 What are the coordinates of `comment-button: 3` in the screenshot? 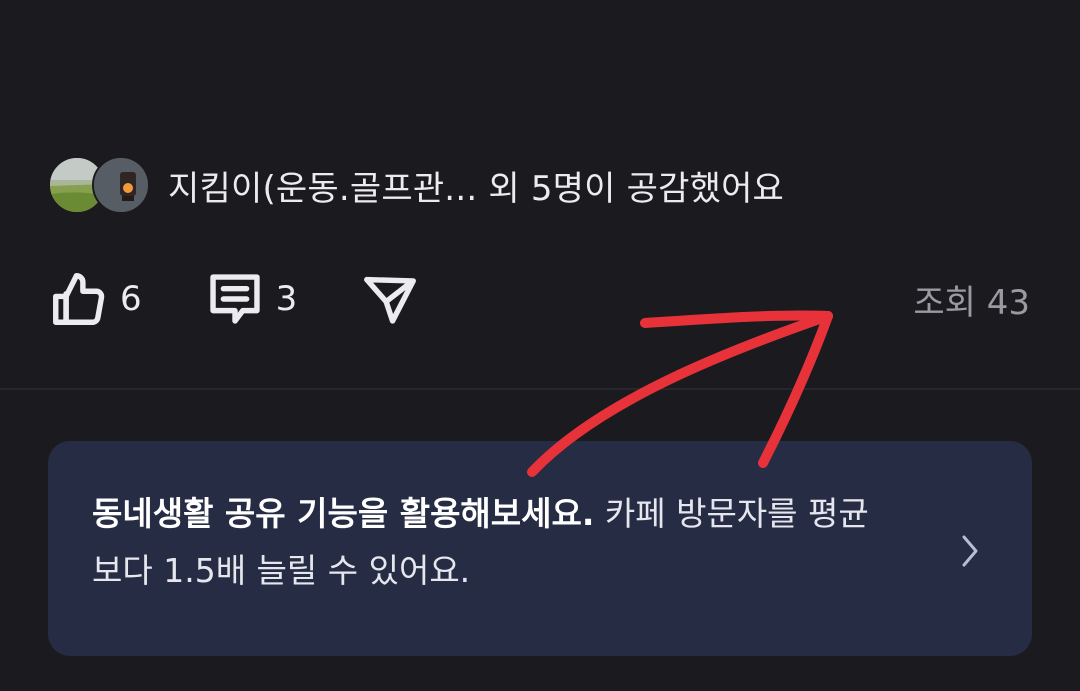 It's located at (251, 299).